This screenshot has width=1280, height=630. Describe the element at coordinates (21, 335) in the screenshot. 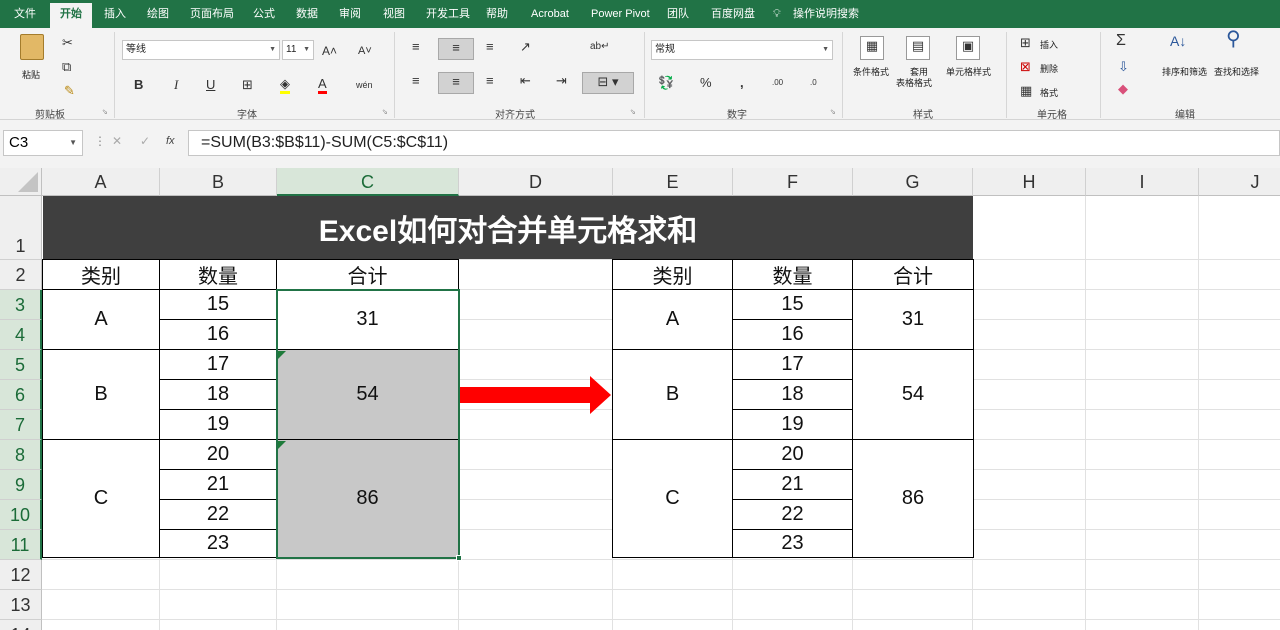

I see `row-header-4: 4` at that location.